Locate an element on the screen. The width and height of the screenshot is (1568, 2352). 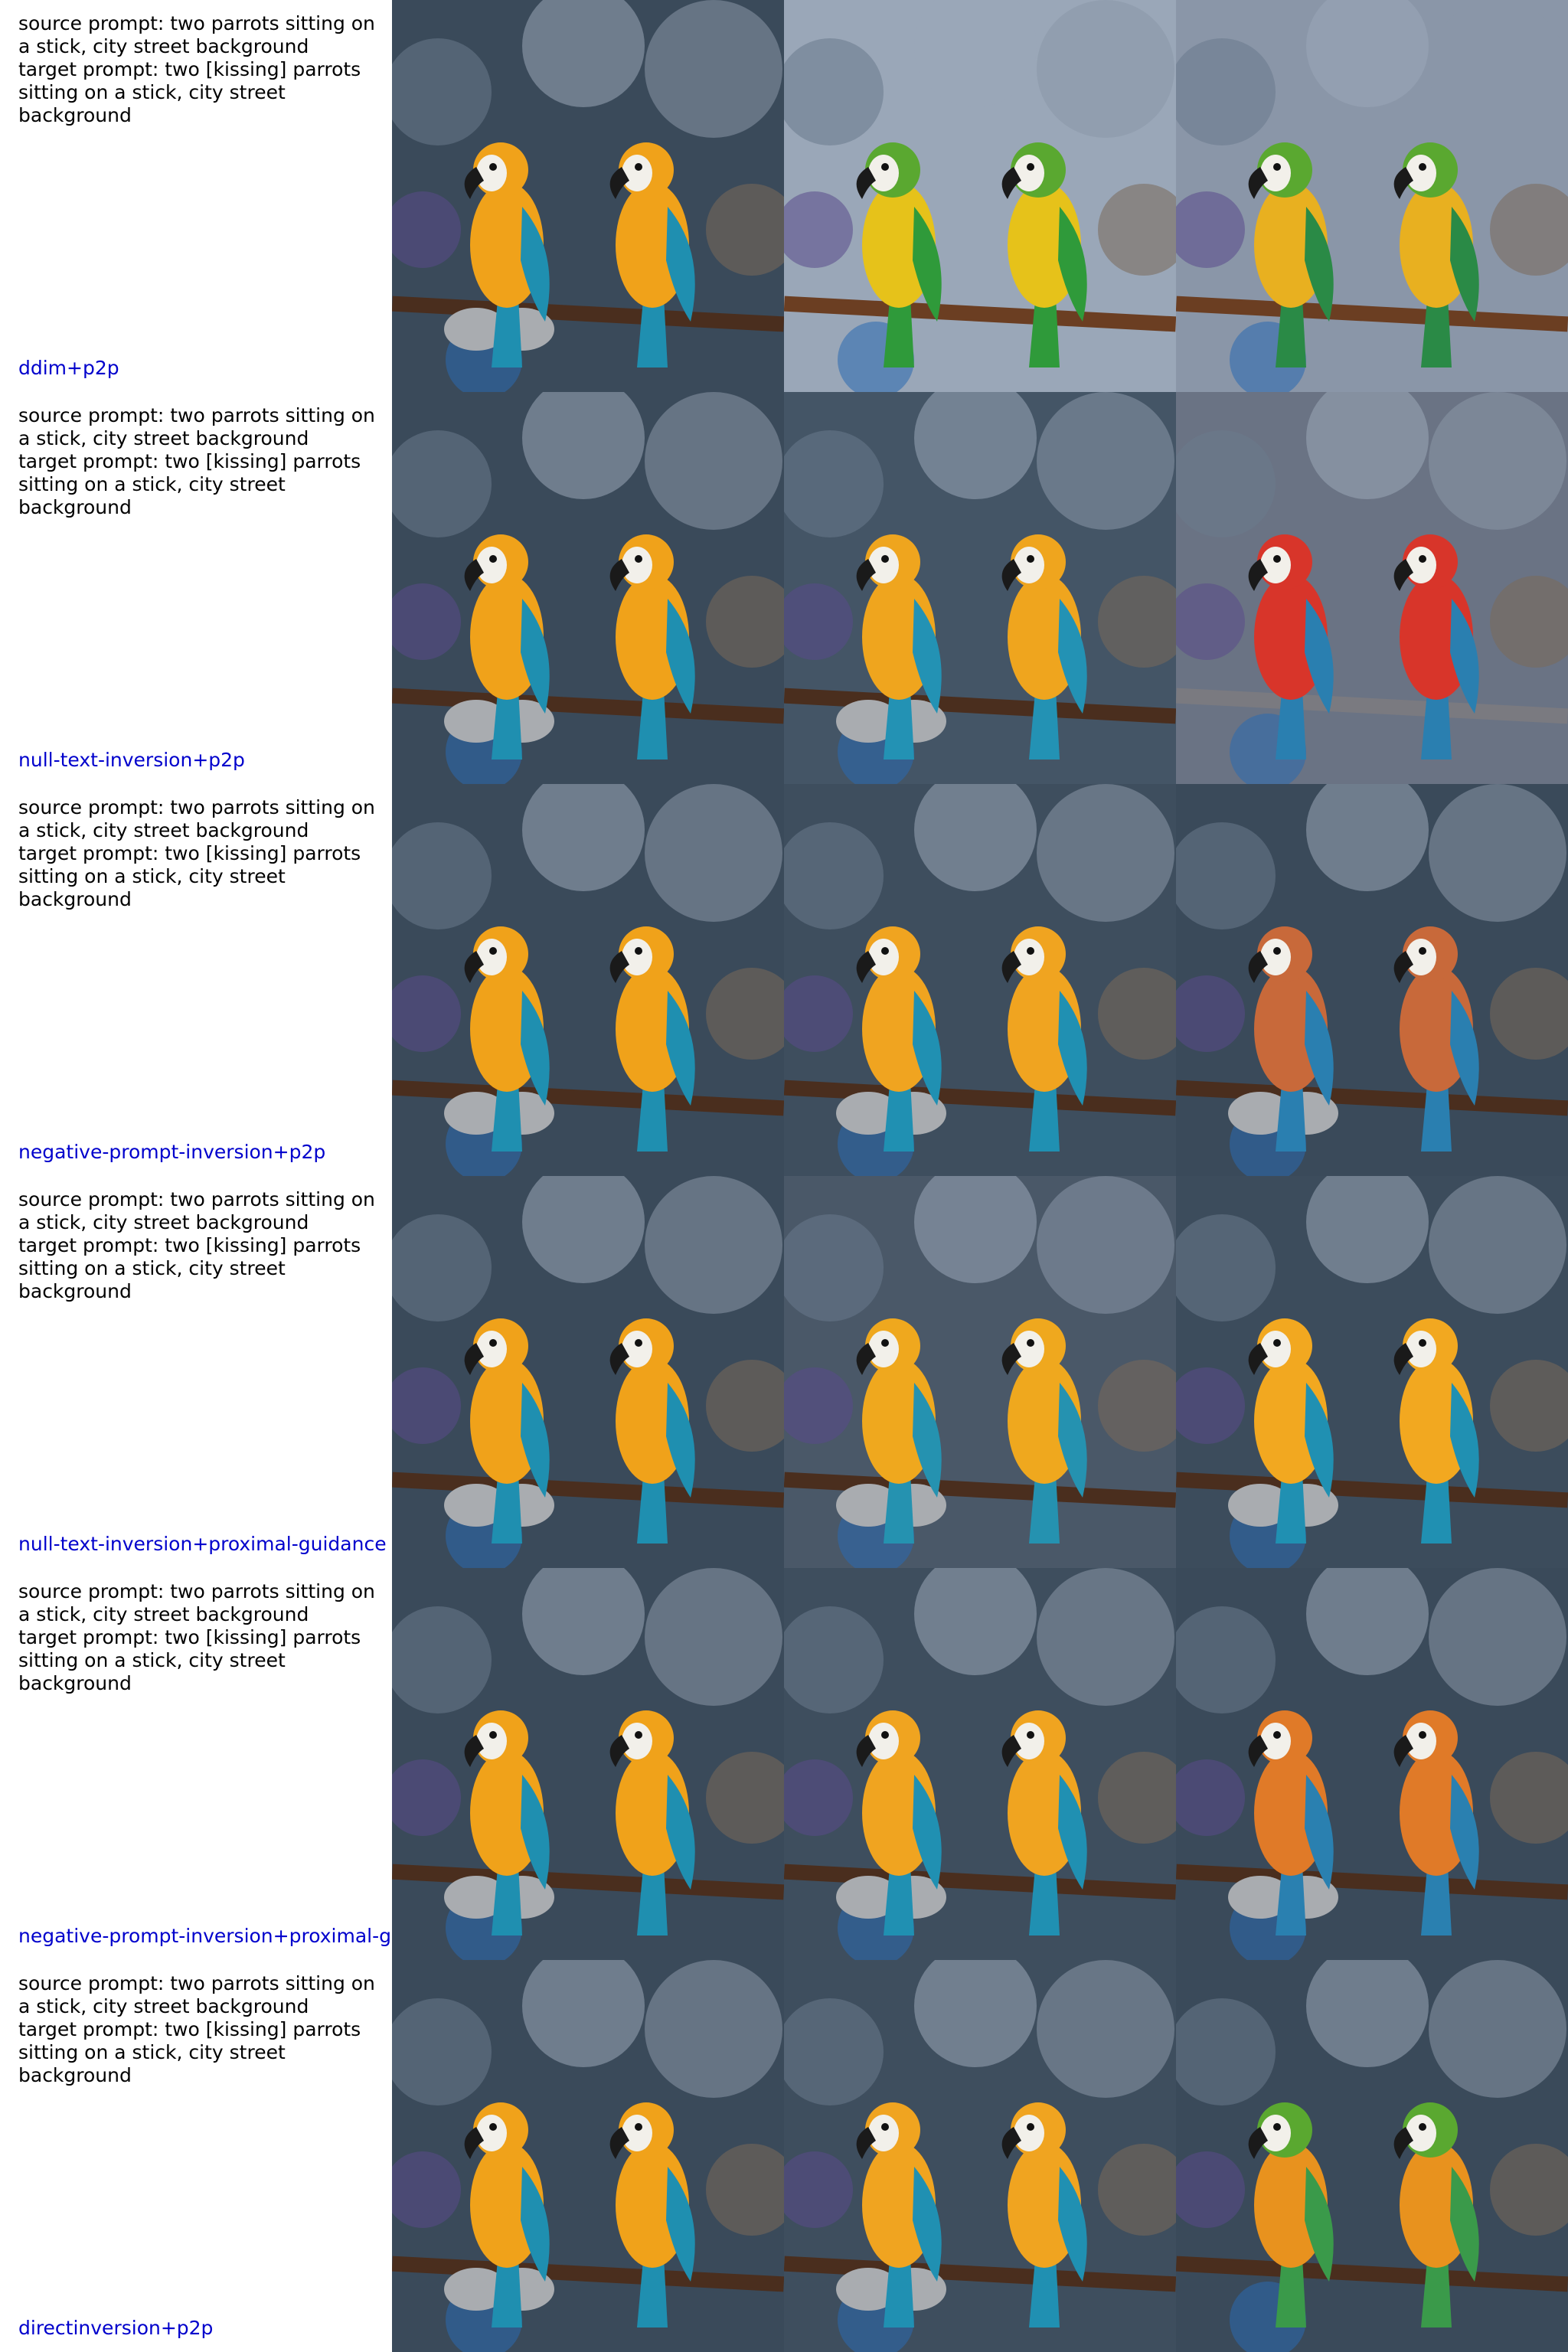
method-label: negative-prompt-inversion+proximal-g is located at coordinates (204, 1936).